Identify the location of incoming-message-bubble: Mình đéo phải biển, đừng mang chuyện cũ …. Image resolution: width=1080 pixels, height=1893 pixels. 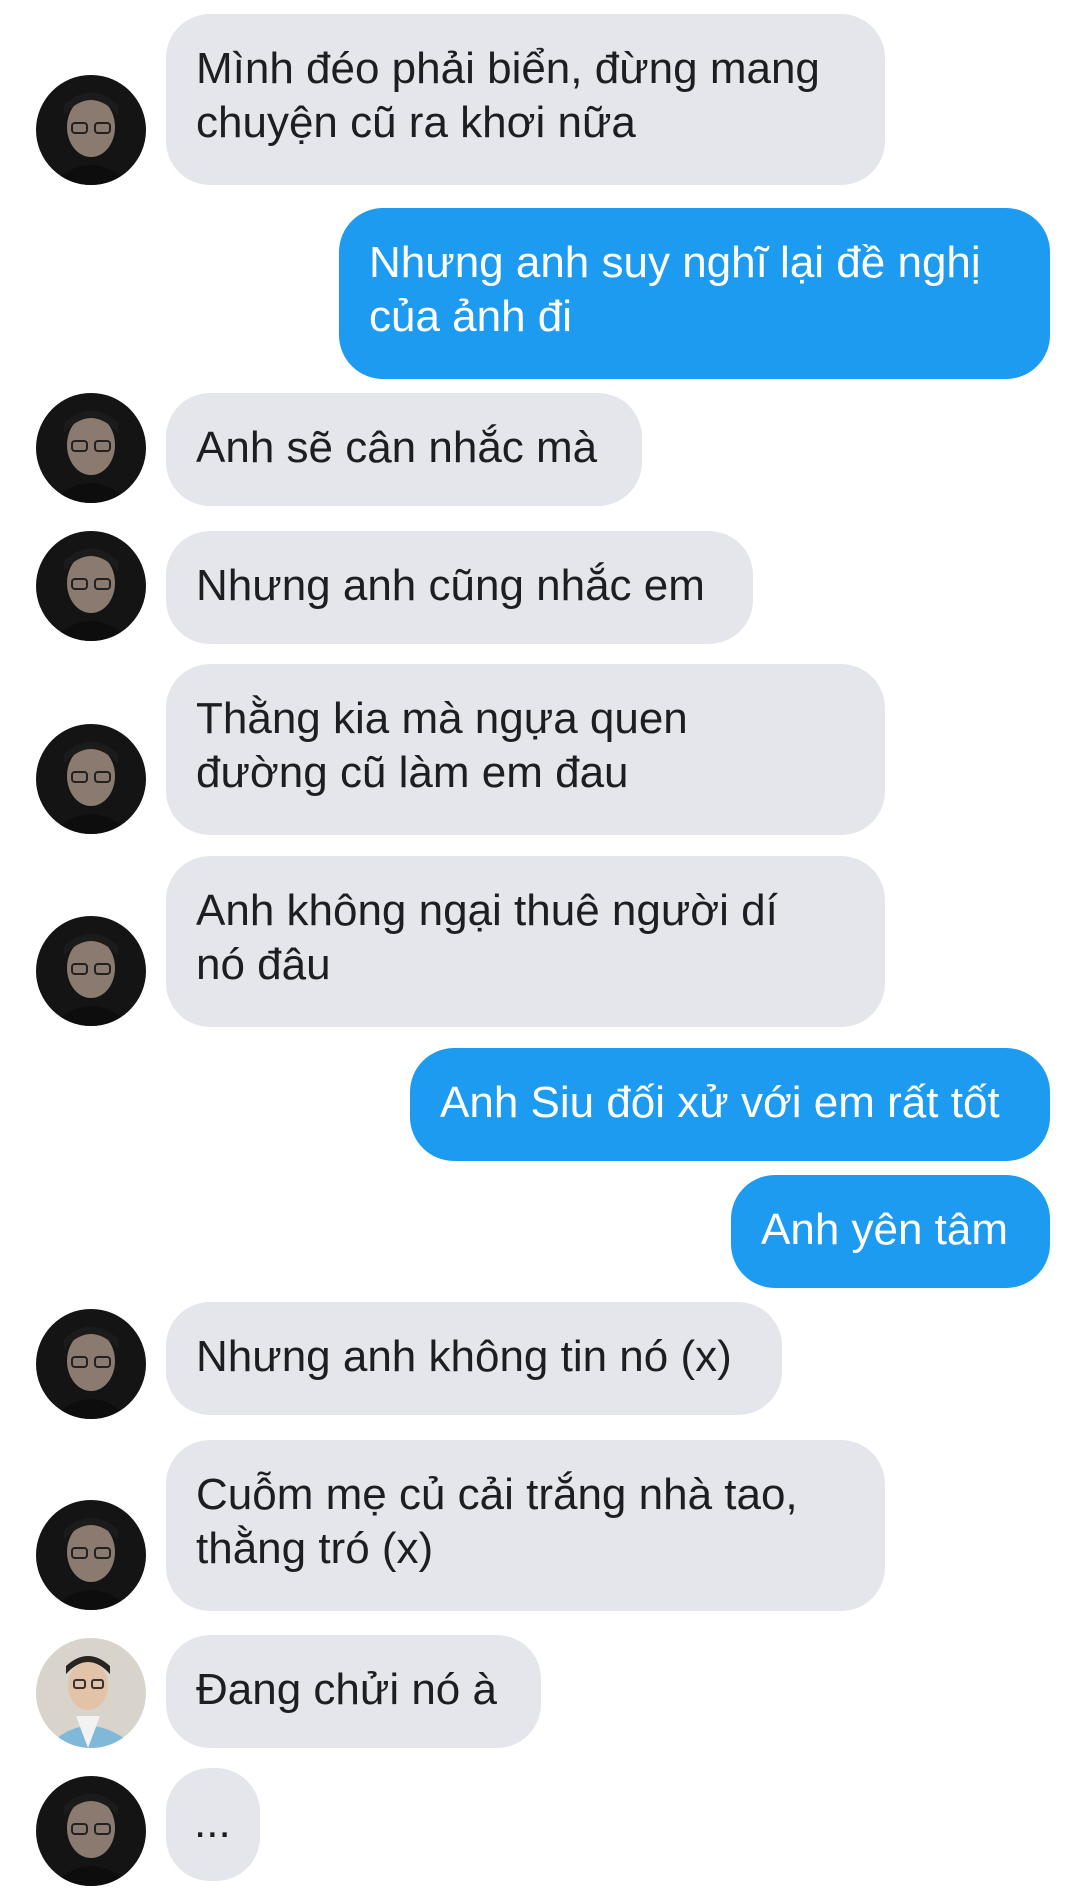
(525, 99).